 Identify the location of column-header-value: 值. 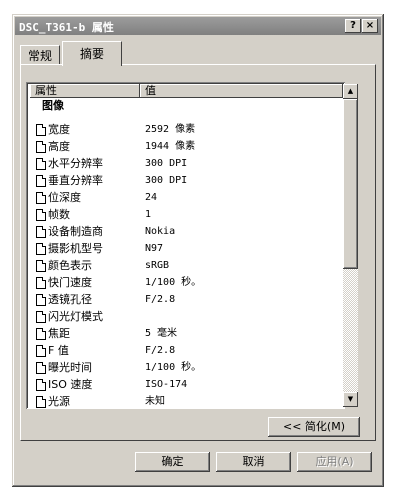
(241, 91).